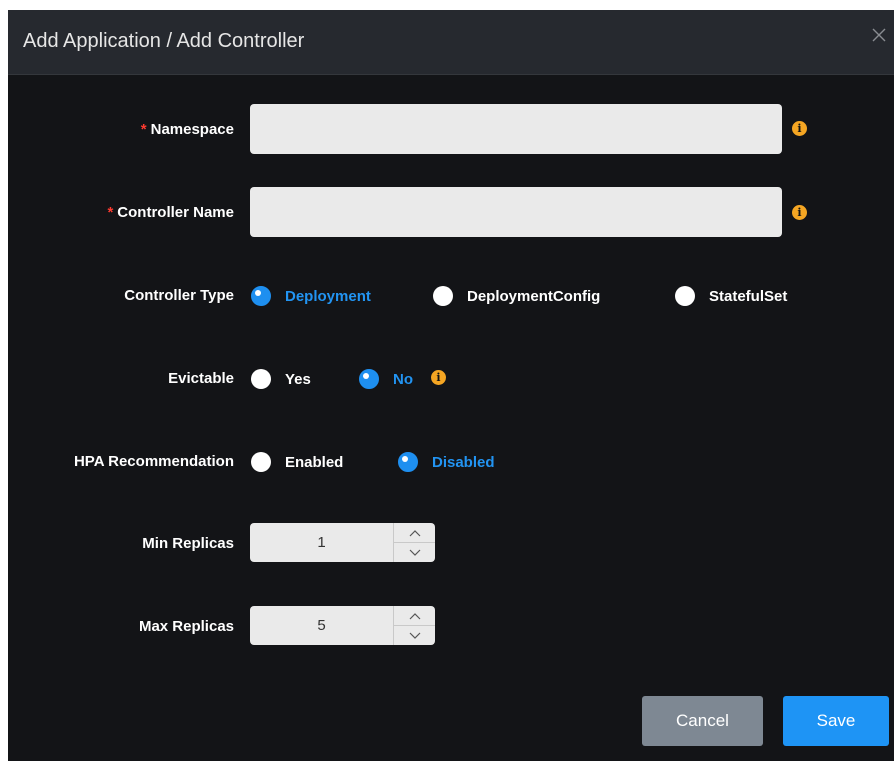  Describe the element at coordinates (201, 378) in the screenshot. I see `evictable-label: Evictable` at that location.